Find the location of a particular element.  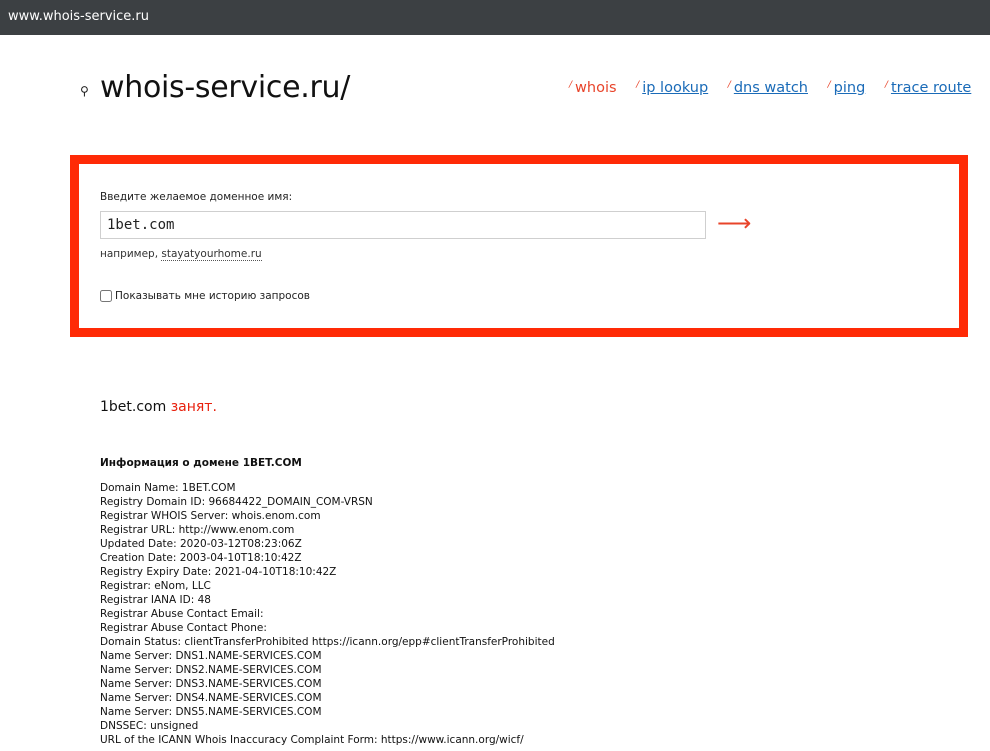

whois-line: Name Server: DNS5.NAME-SERVICES.COM is located at coordinates (211, 712).